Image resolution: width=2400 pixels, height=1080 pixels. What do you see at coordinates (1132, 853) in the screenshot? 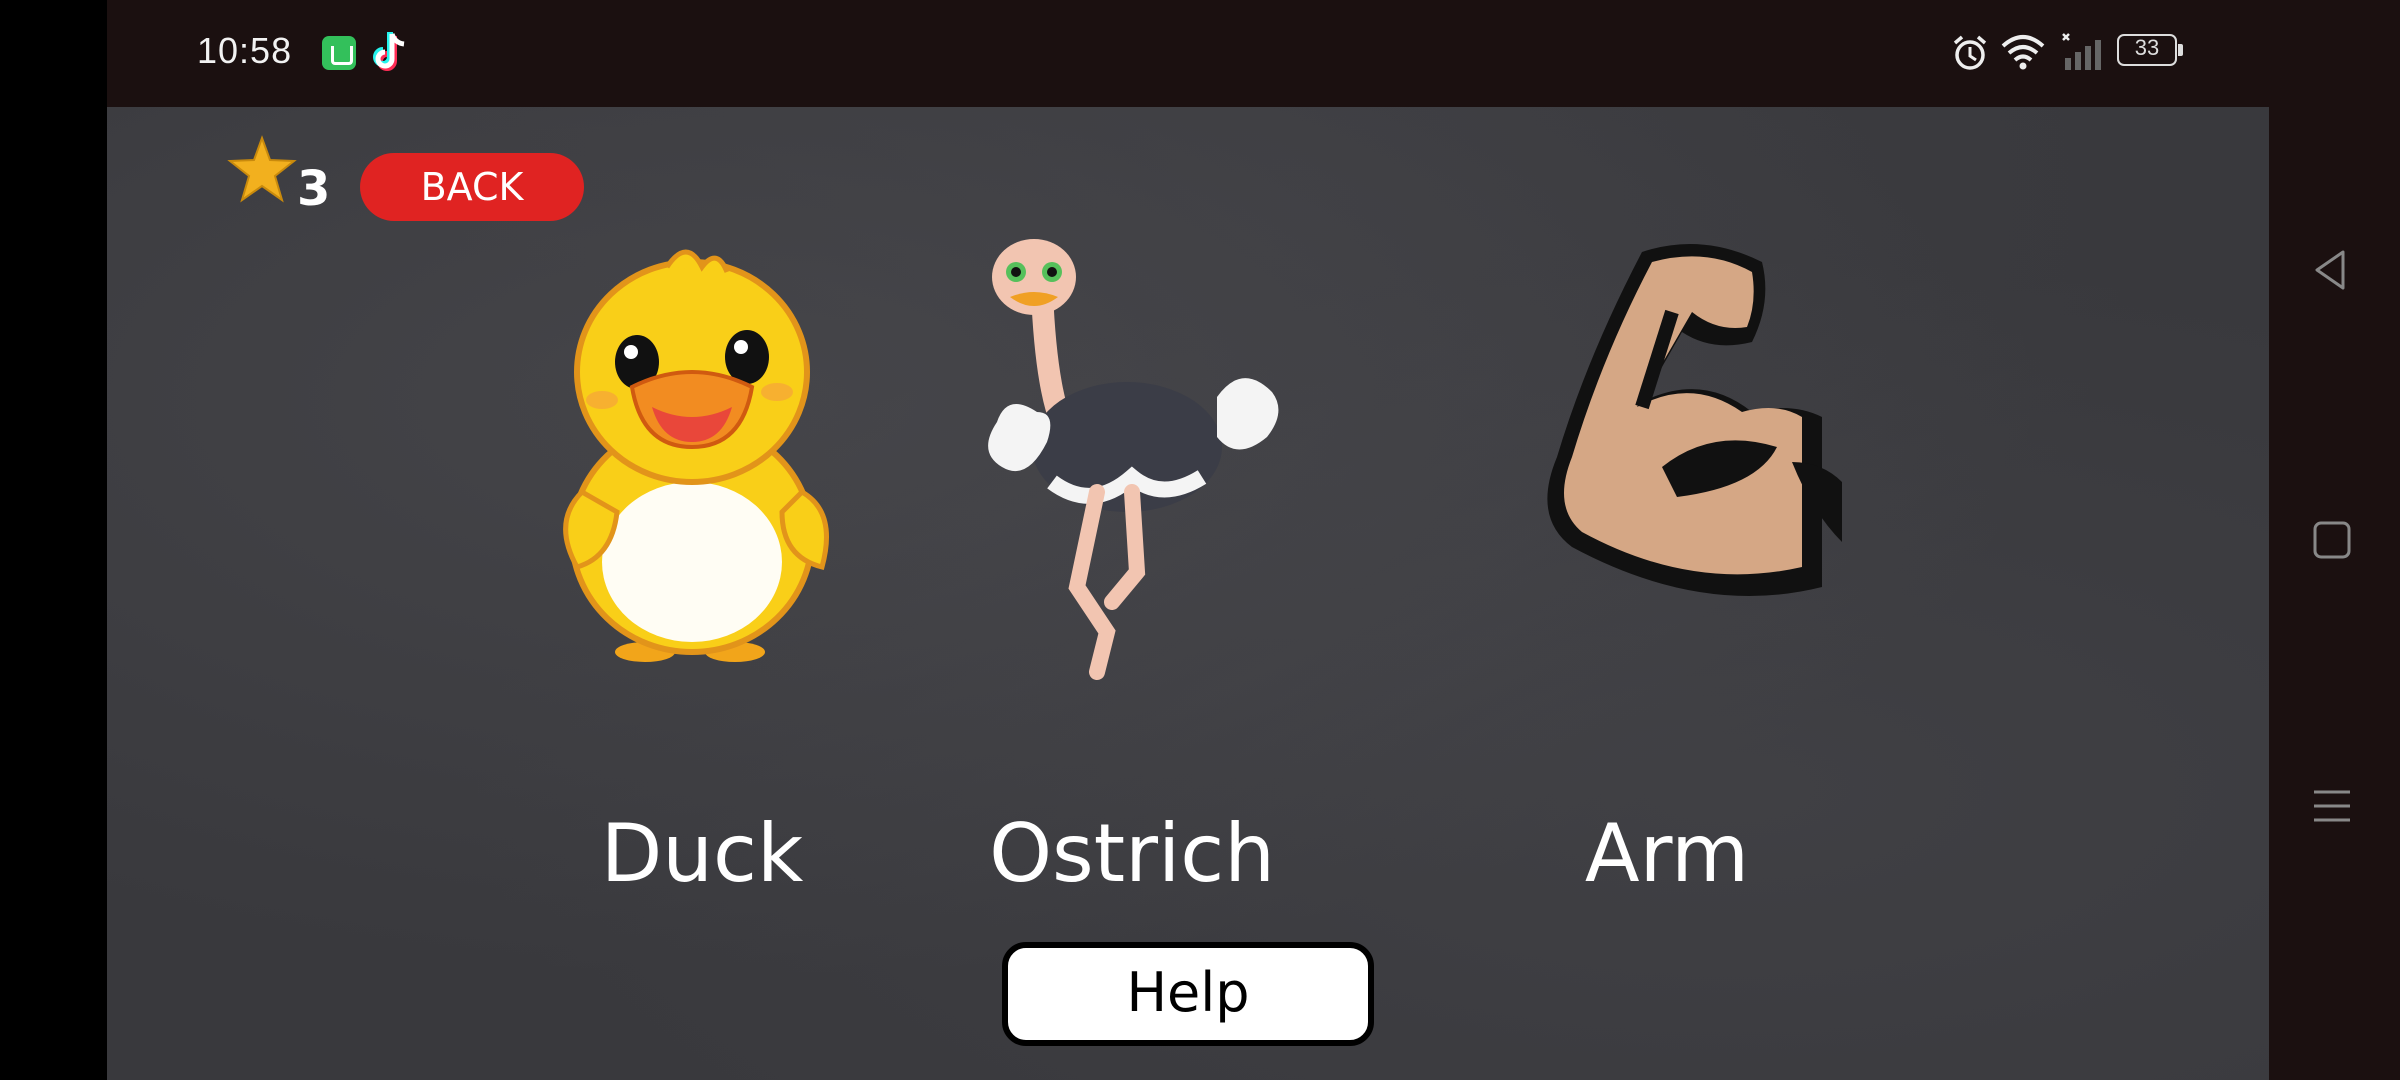
I see `card-label-ostrich: Ostrich` at bounding box center [1132, 853].